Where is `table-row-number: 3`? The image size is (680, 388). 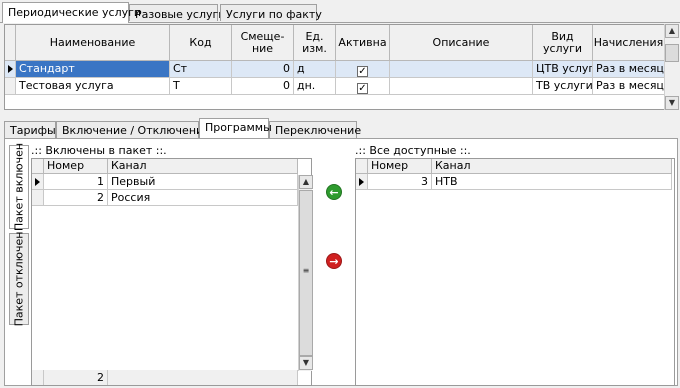 table-row-number: 3 is located at coordinates (400, 182).